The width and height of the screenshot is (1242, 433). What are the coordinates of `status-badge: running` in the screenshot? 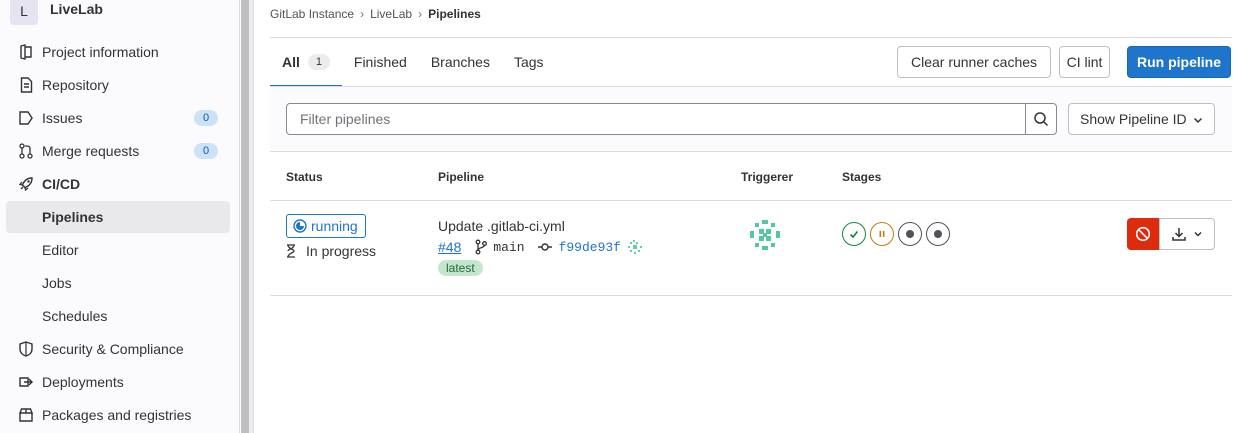 It's located at (326, 226).